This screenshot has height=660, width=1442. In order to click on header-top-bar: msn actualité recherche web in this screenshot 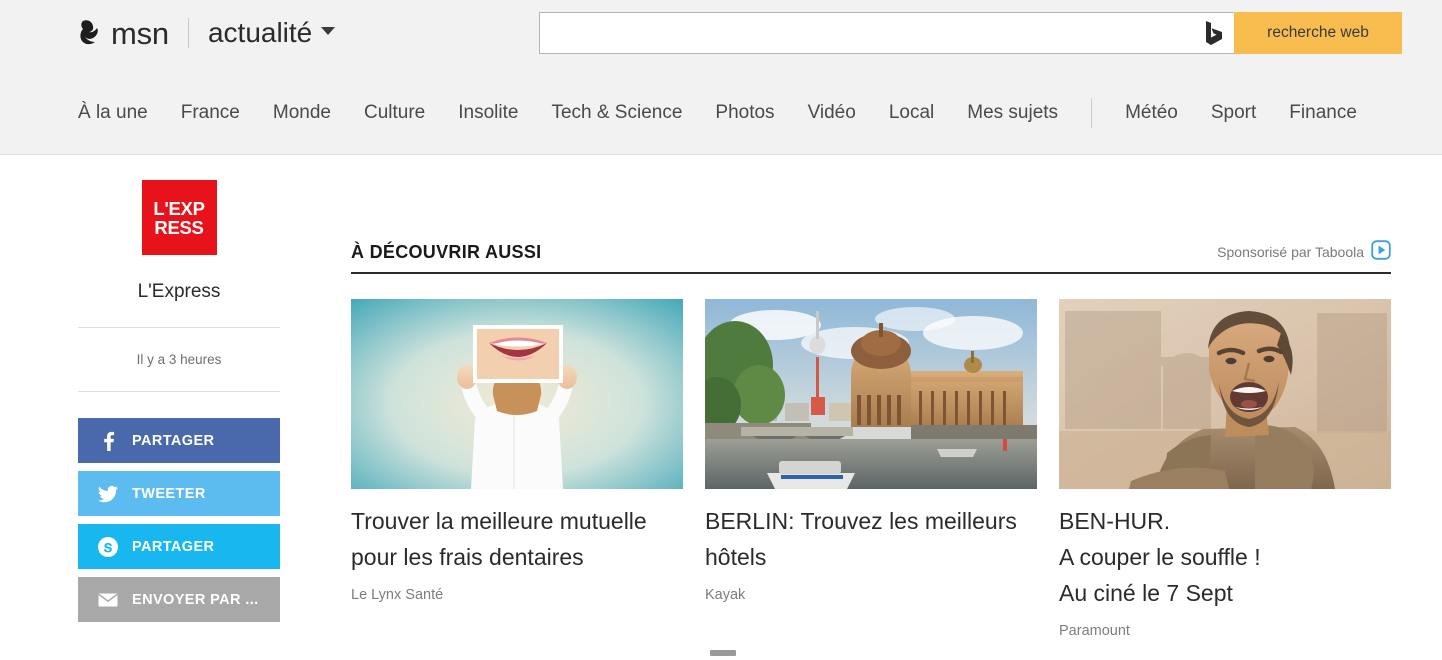, I will do `click(721, 33)`.